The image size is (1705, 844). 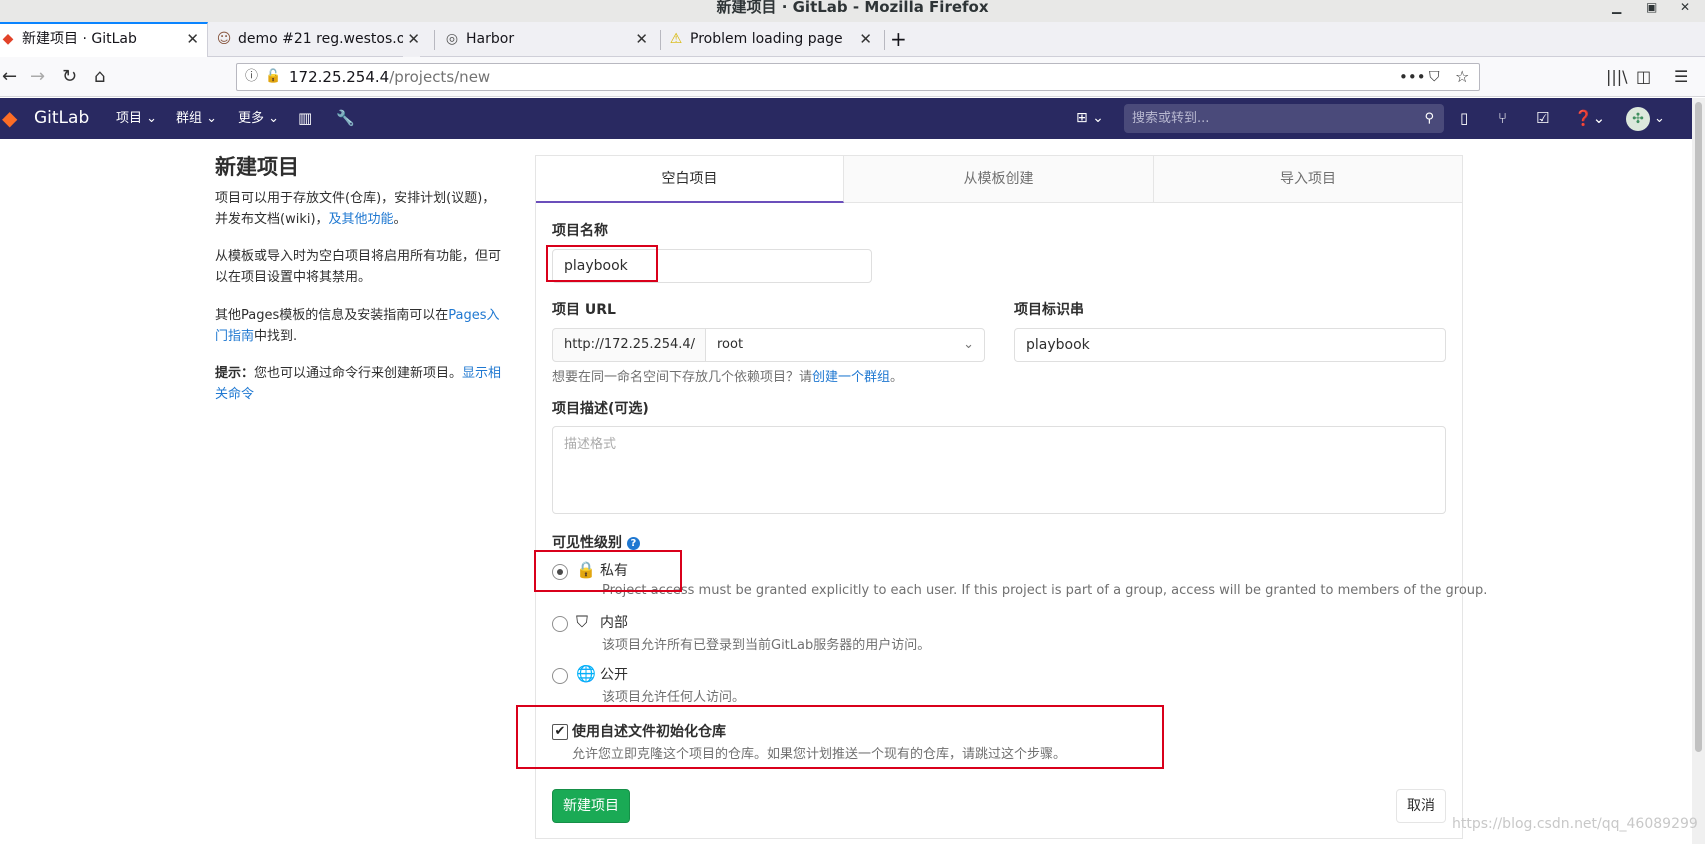 What do you see at coordinates (560, 676) in the screenshot?
I see `visibility-public-radio` at bounding box center [560, 676].